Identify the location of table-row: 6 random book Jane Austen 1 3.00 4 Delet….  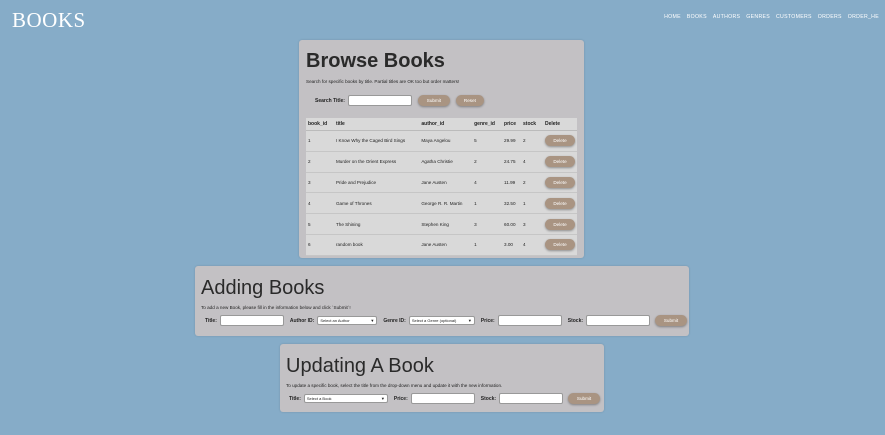
(441, 245).